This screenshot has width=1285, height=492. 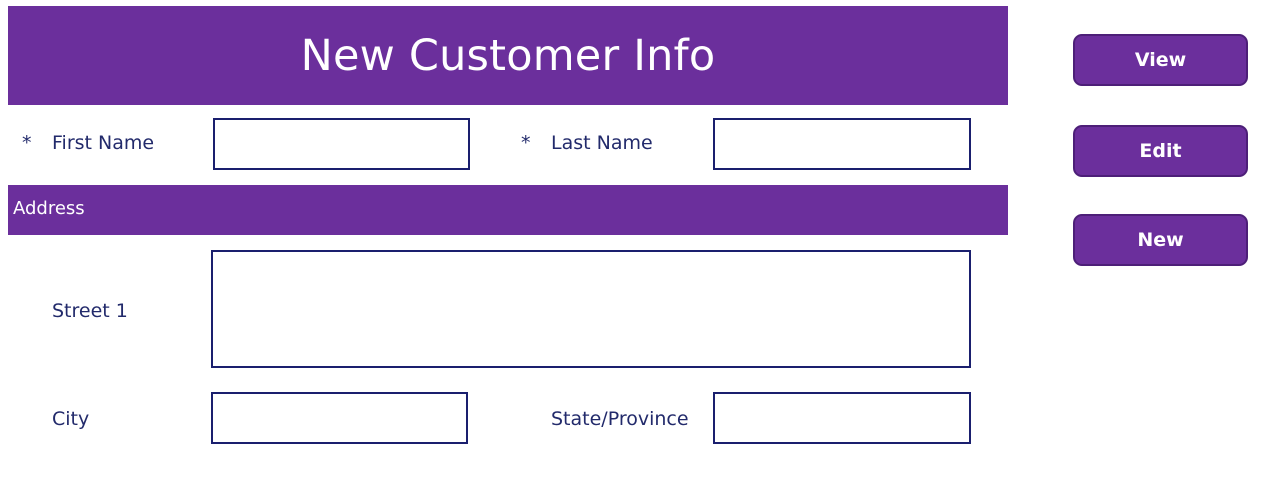 I want to click on city-label: City, so click(x=71, y=419).